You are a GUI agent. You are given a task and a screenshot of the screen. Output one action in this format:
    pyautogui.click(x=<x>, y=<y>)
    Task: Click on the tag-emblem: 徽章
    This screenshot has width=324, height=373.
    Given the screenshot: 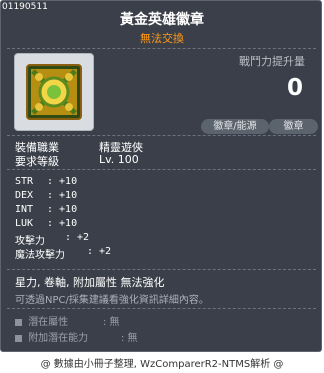 What is the action you would take?
    pyautogui.click(x=293, y=126)
    